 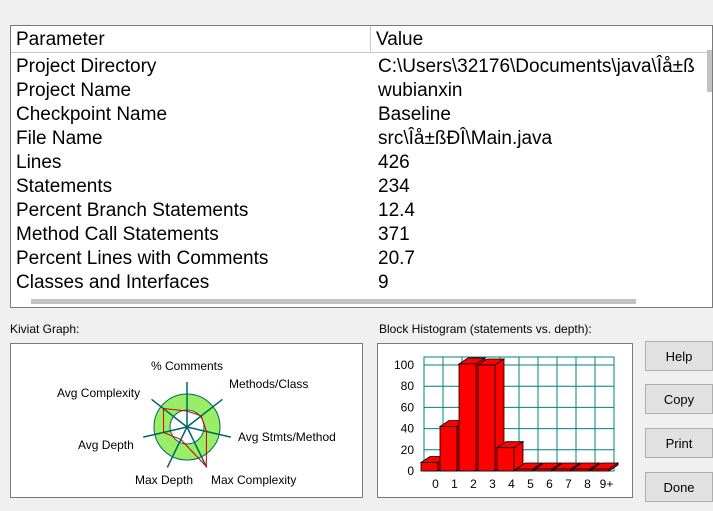 I want to click on kiviat-axis-label: Avg Depth, so click(x=106, y=445).